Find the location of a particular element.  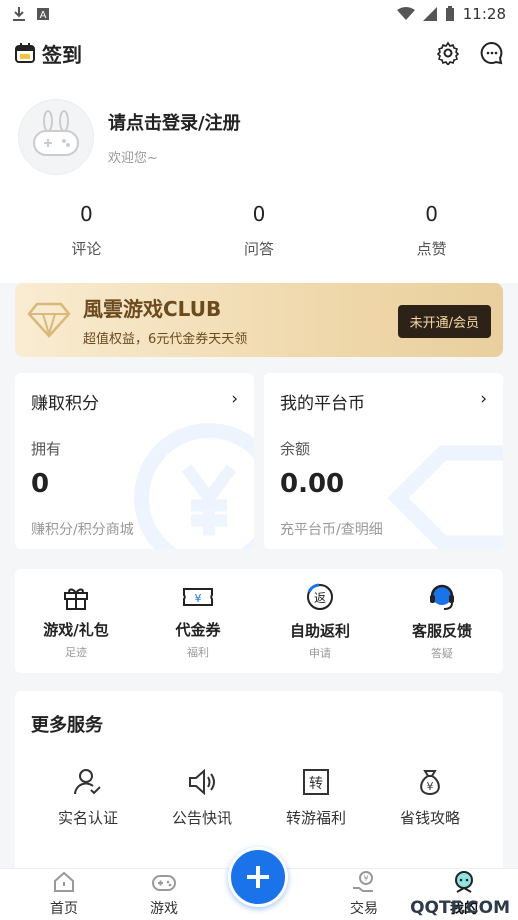

top-header: 签到 is located at coordinates (259, 53).